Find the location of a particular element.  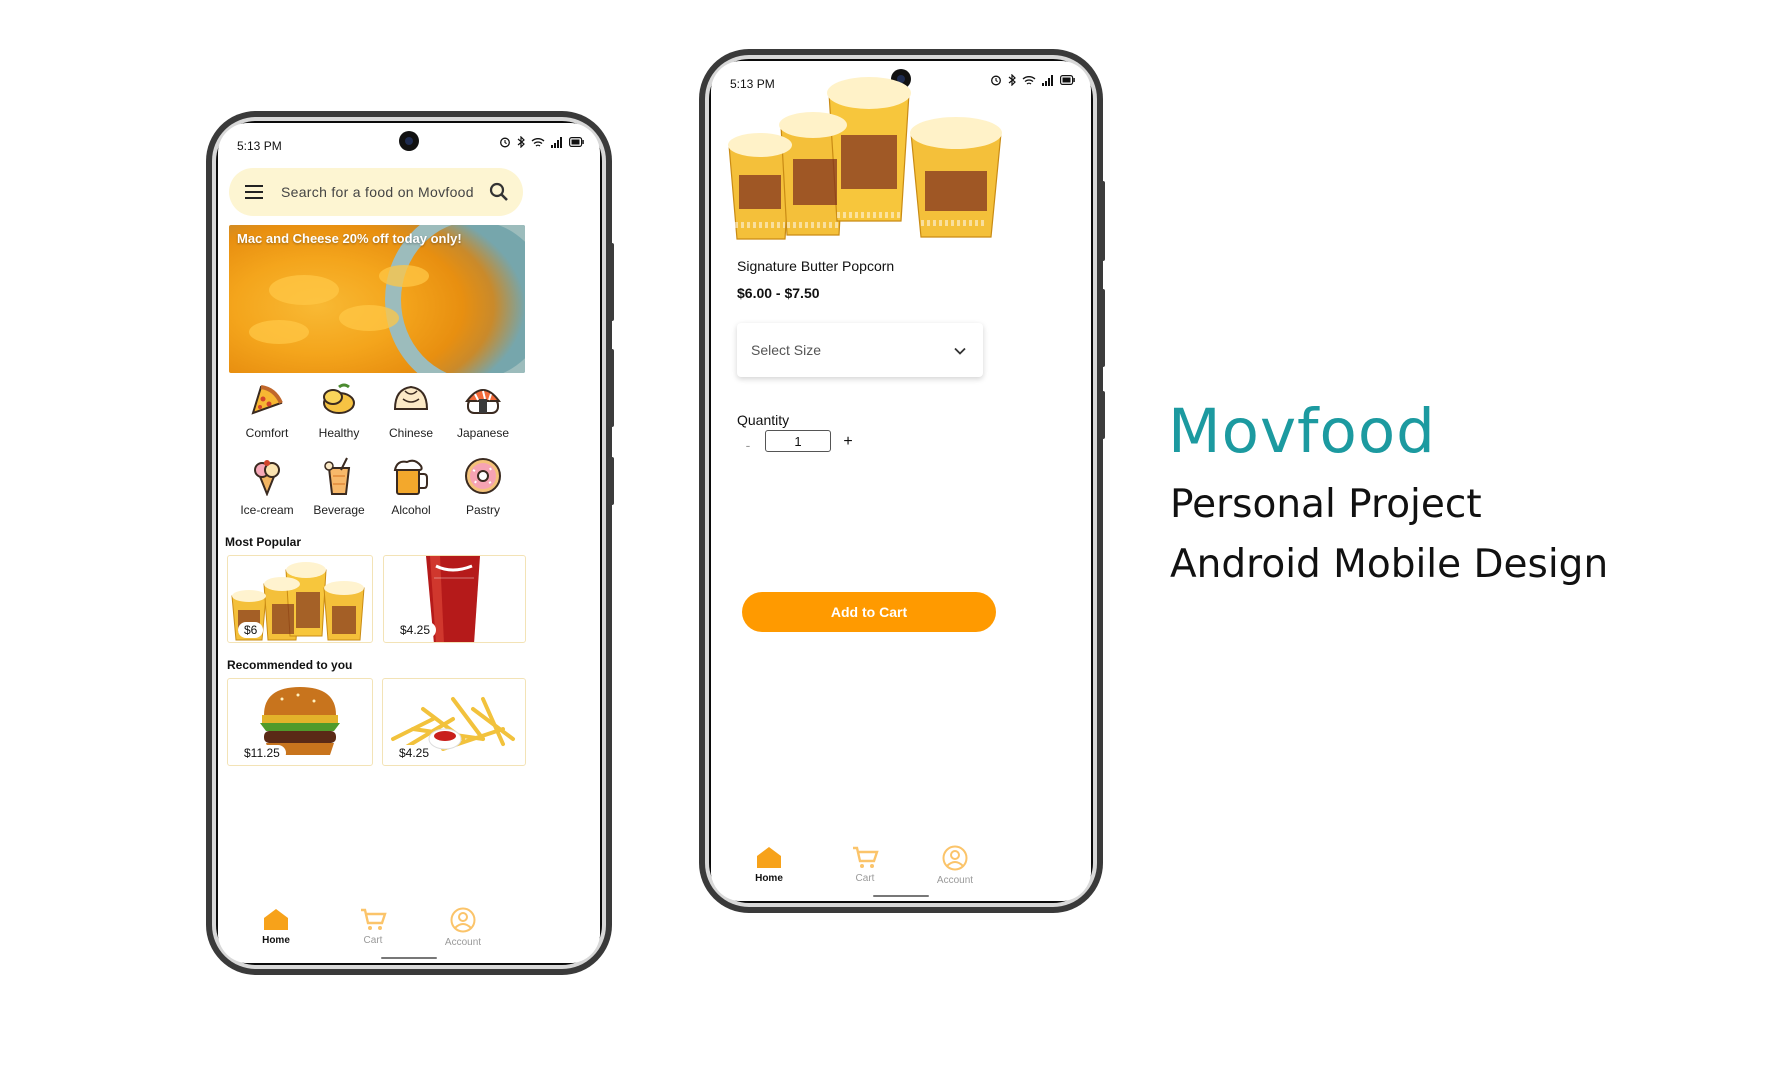

mango-icon is located at coordinates (339, 398).